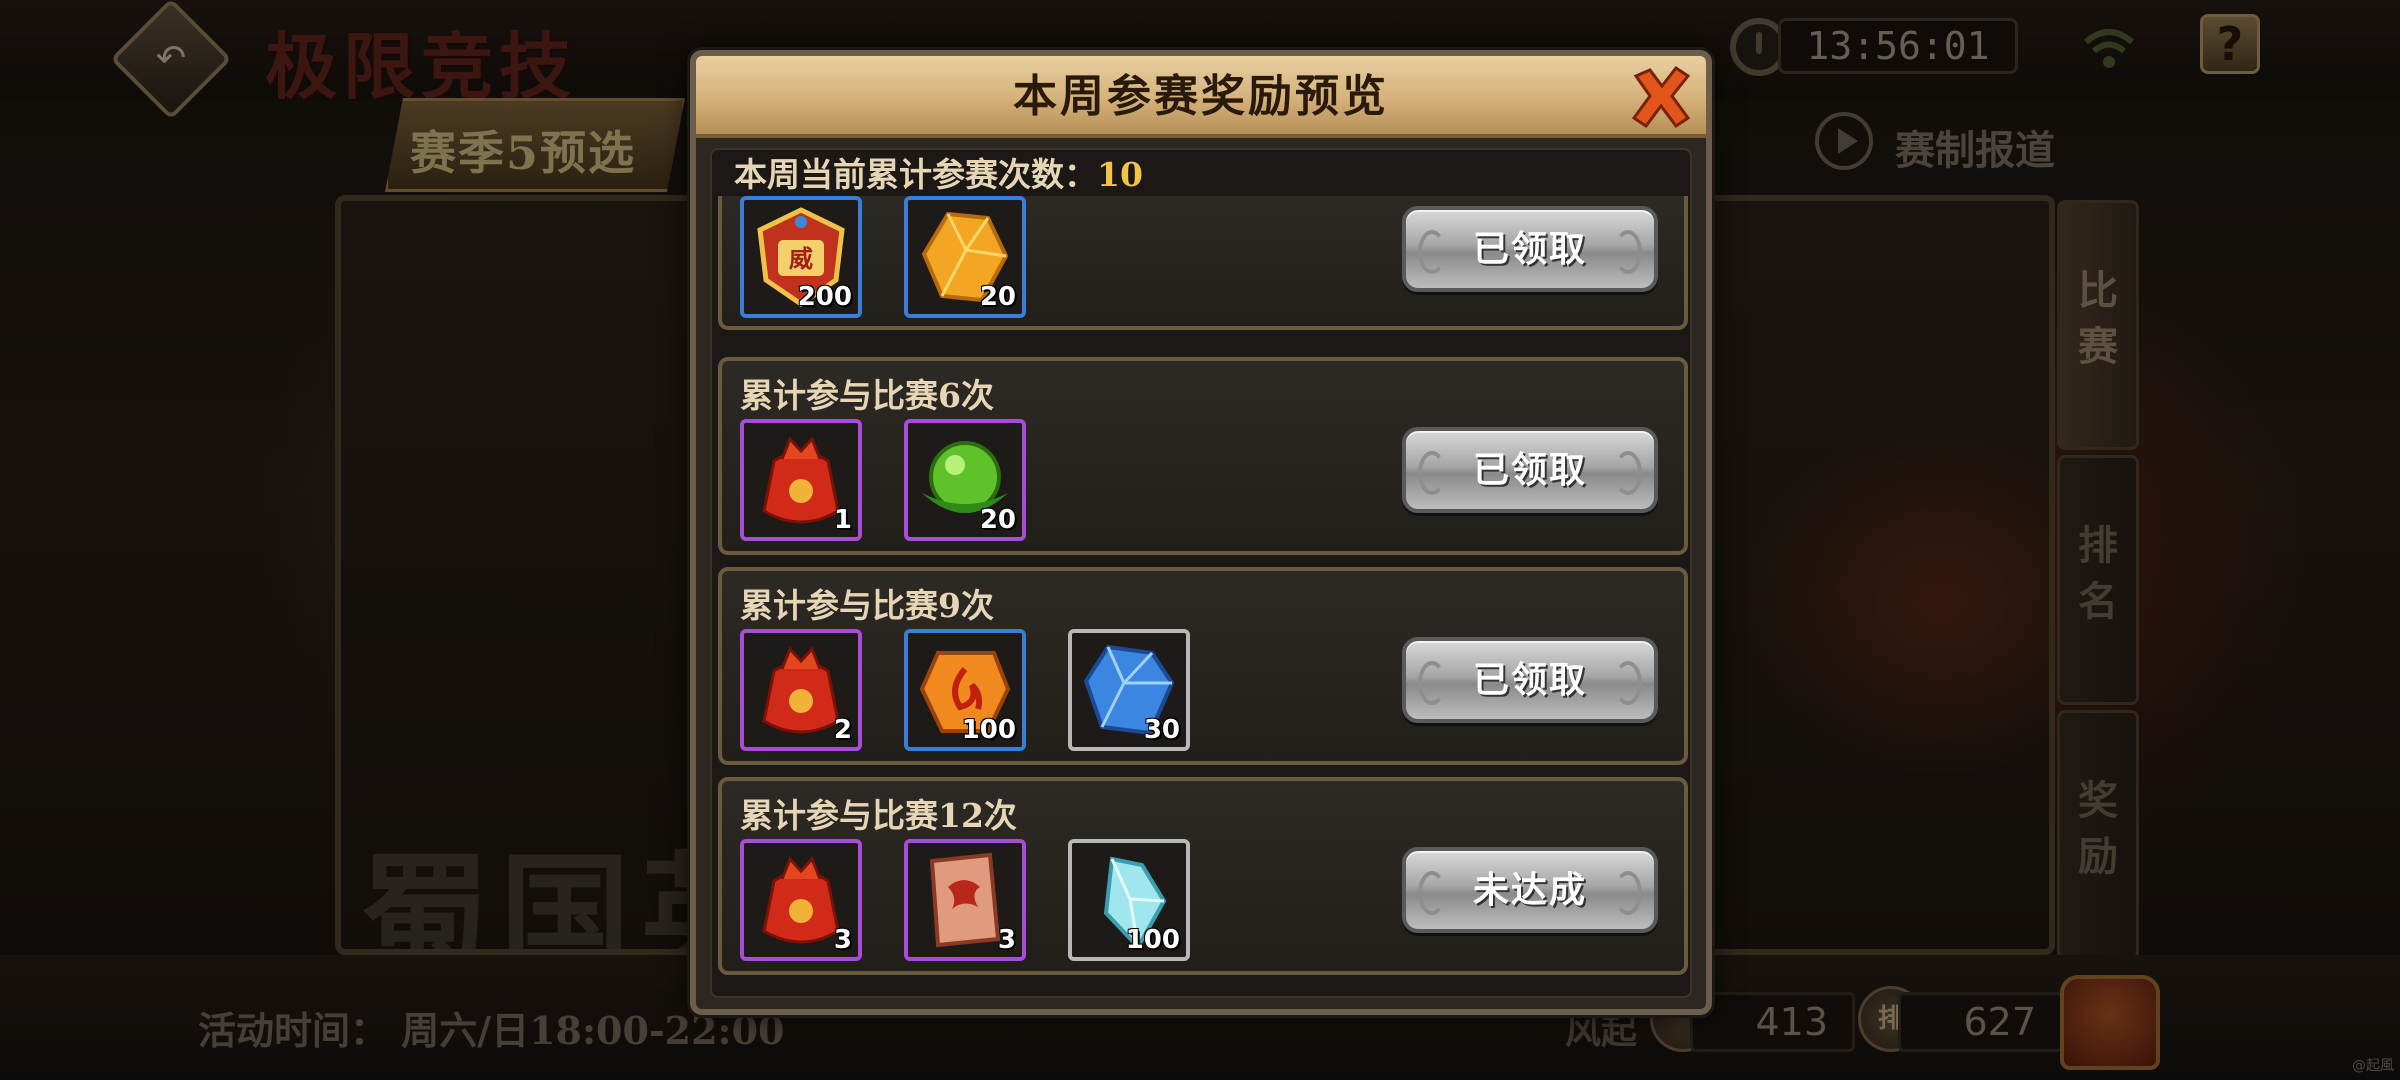 This screenshot has height=1080, width=2400. Describe the element at coordinates (1203, 263) in the screenshot. I see `reward-tier-1: 威 200 20 已领取` at that location.